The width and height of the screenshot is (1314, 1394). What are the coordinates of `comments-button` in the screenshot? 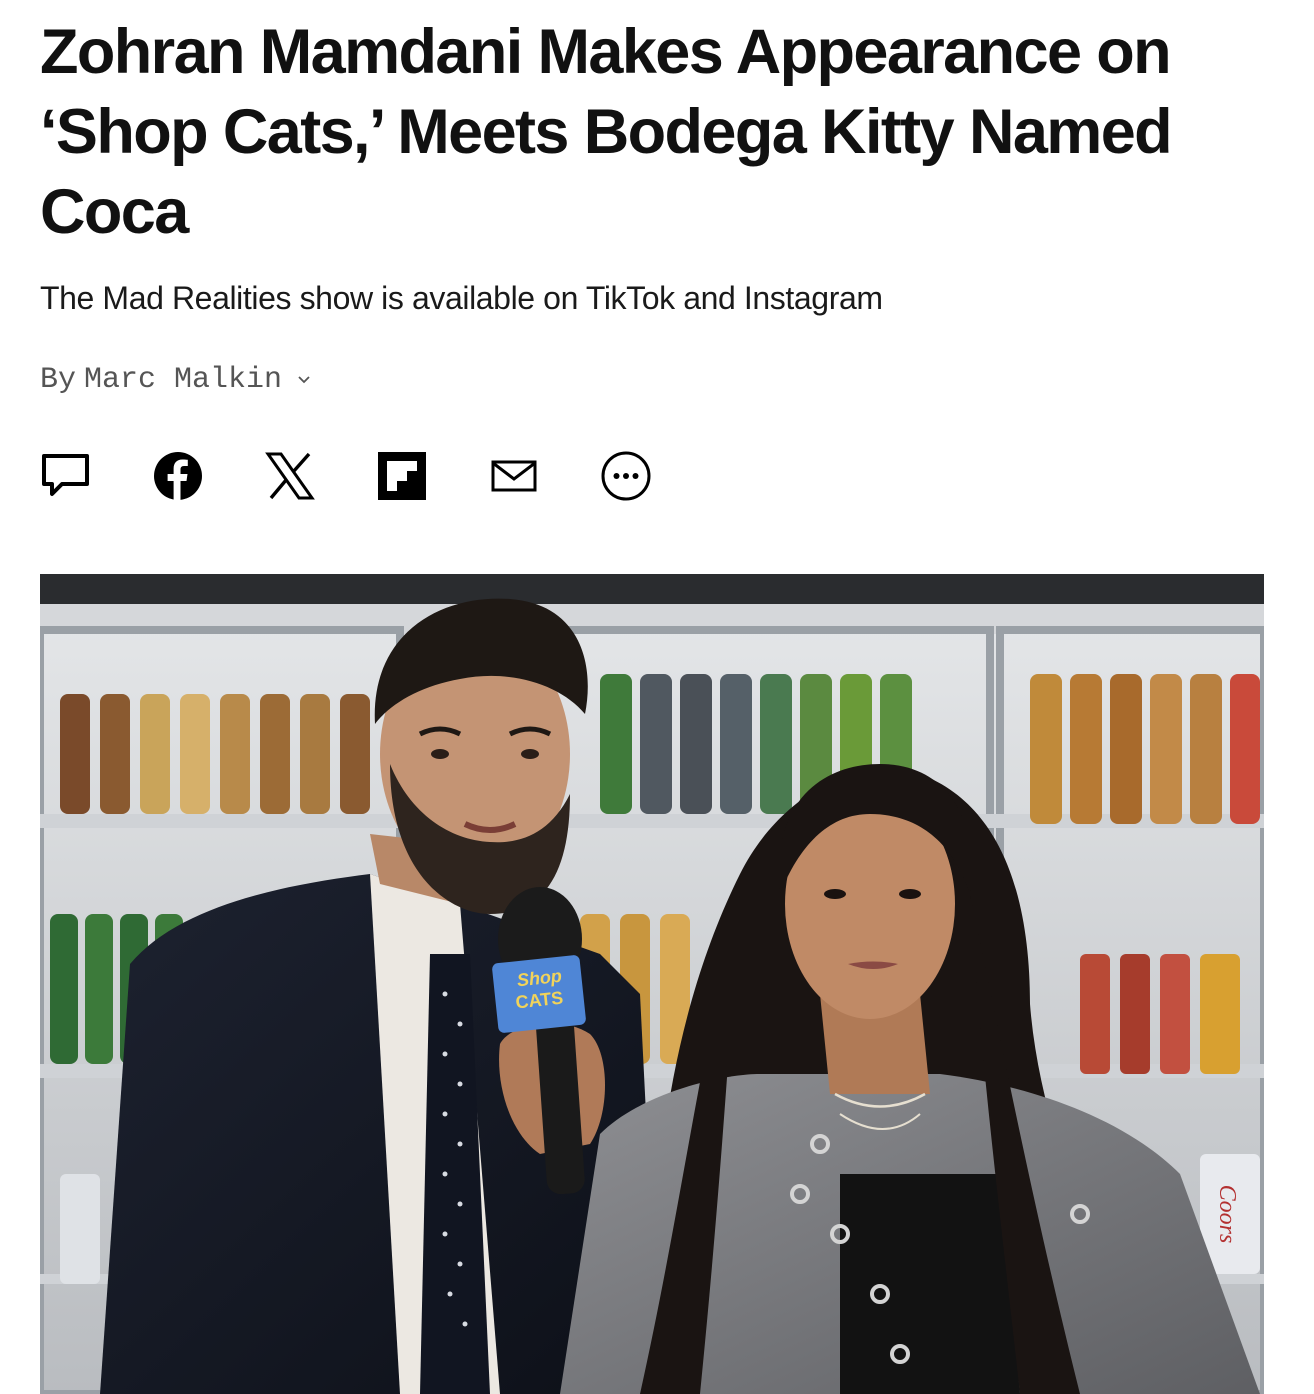 It's located at (66, 476).